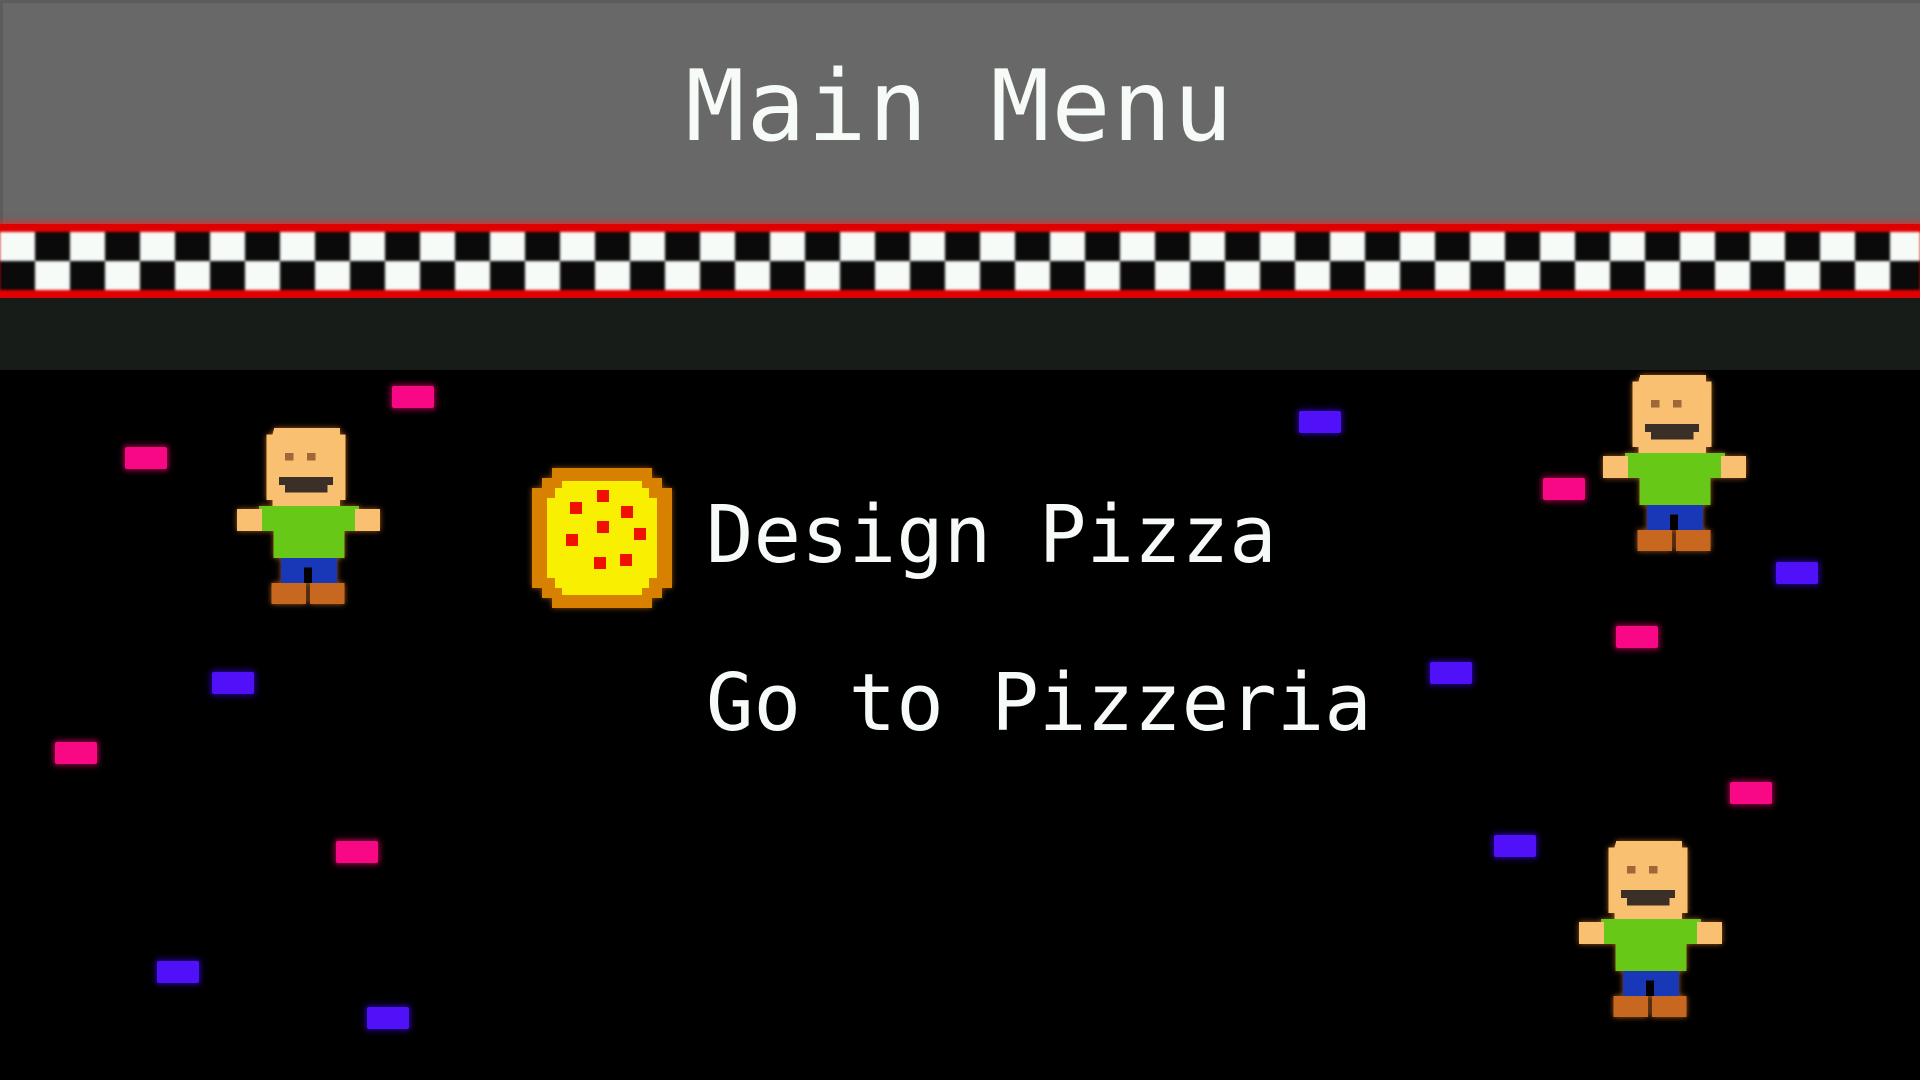  Describe the element at coordinates (991, 535) in the screenshot. I see `menu-item-design-pizza: Design Pizza` at that location.